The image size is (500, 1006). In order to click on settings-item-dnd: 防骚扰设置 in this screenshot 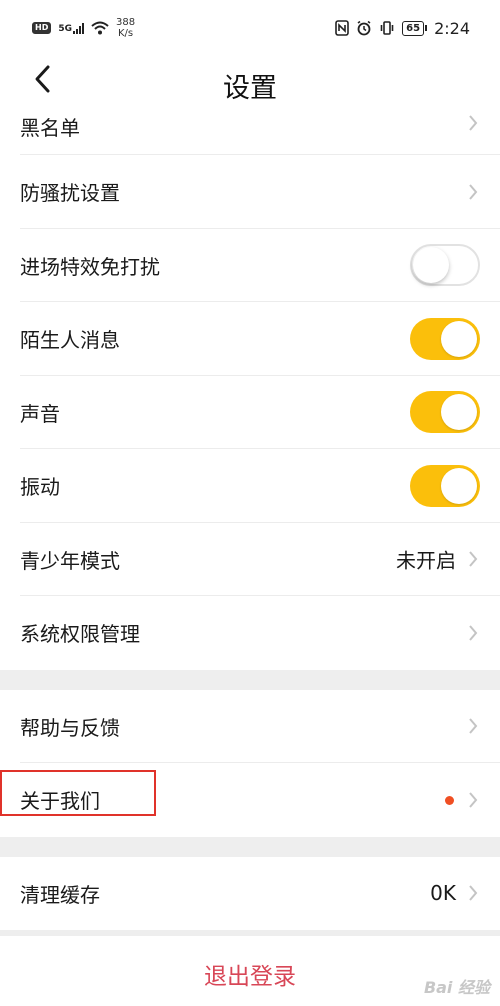, I will do `click(250, 192)`.